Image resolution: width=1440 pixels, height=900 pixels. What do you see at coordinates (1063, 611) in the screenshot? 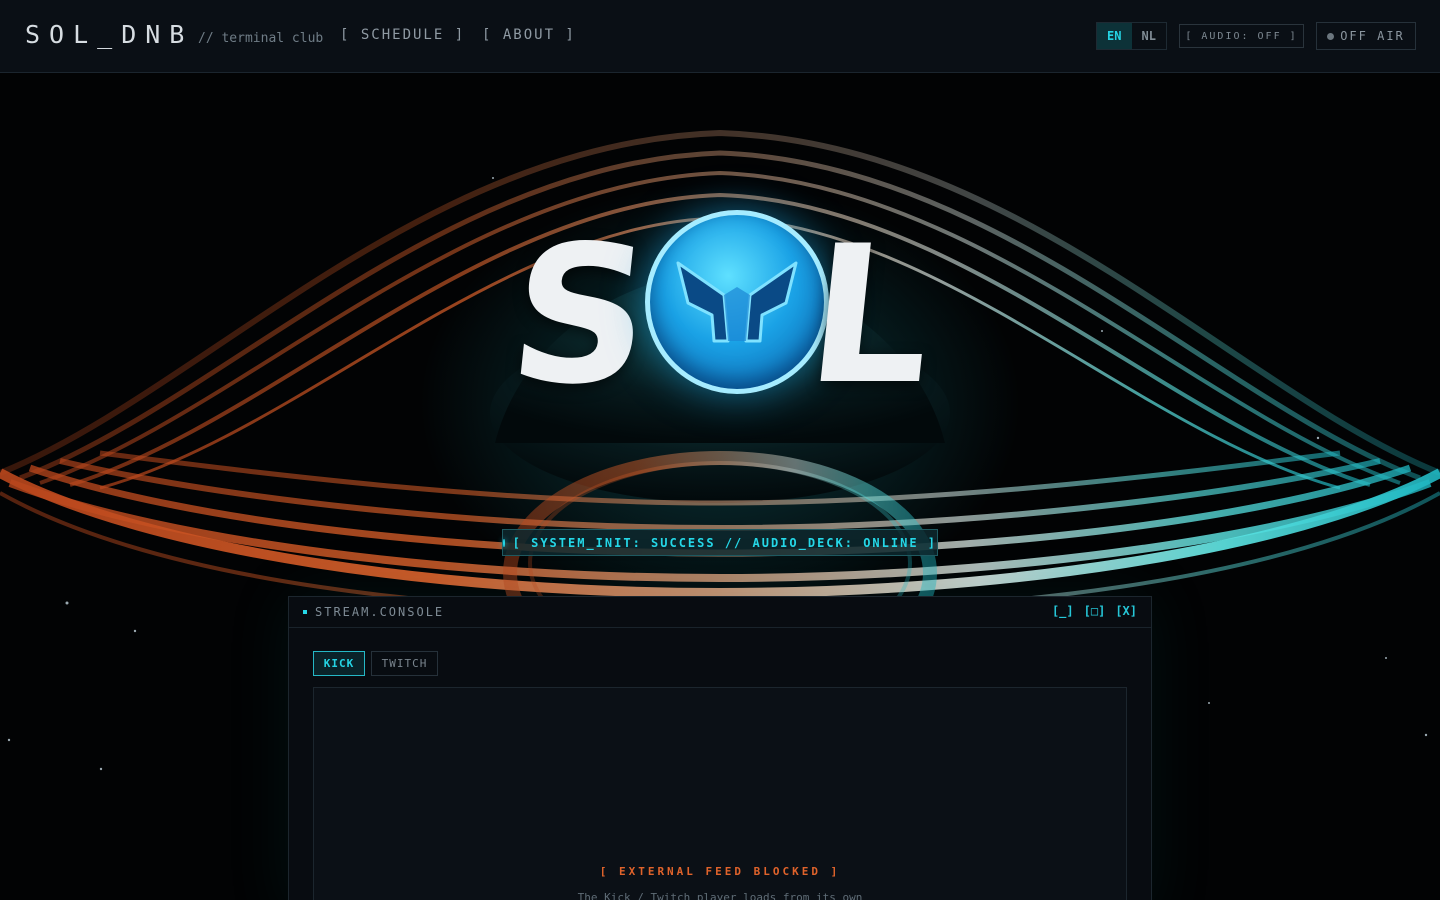
I see `minimize-button: [_]` at bounding box center [1063, 611].